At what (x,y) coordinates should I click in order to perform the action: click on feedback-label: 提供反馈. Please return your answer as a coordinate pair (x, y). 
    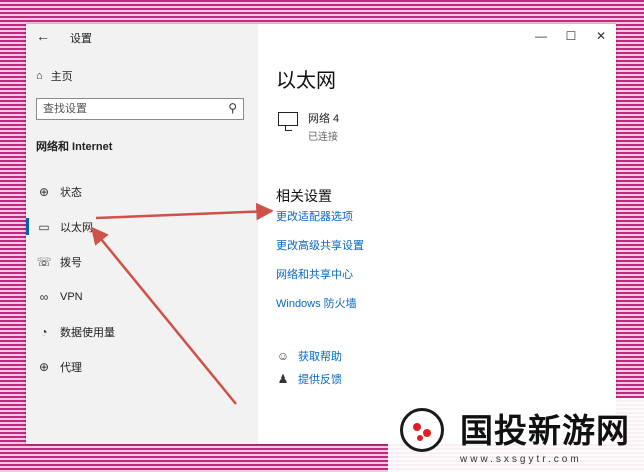
    Looking at the image, I should click on (320, 379).